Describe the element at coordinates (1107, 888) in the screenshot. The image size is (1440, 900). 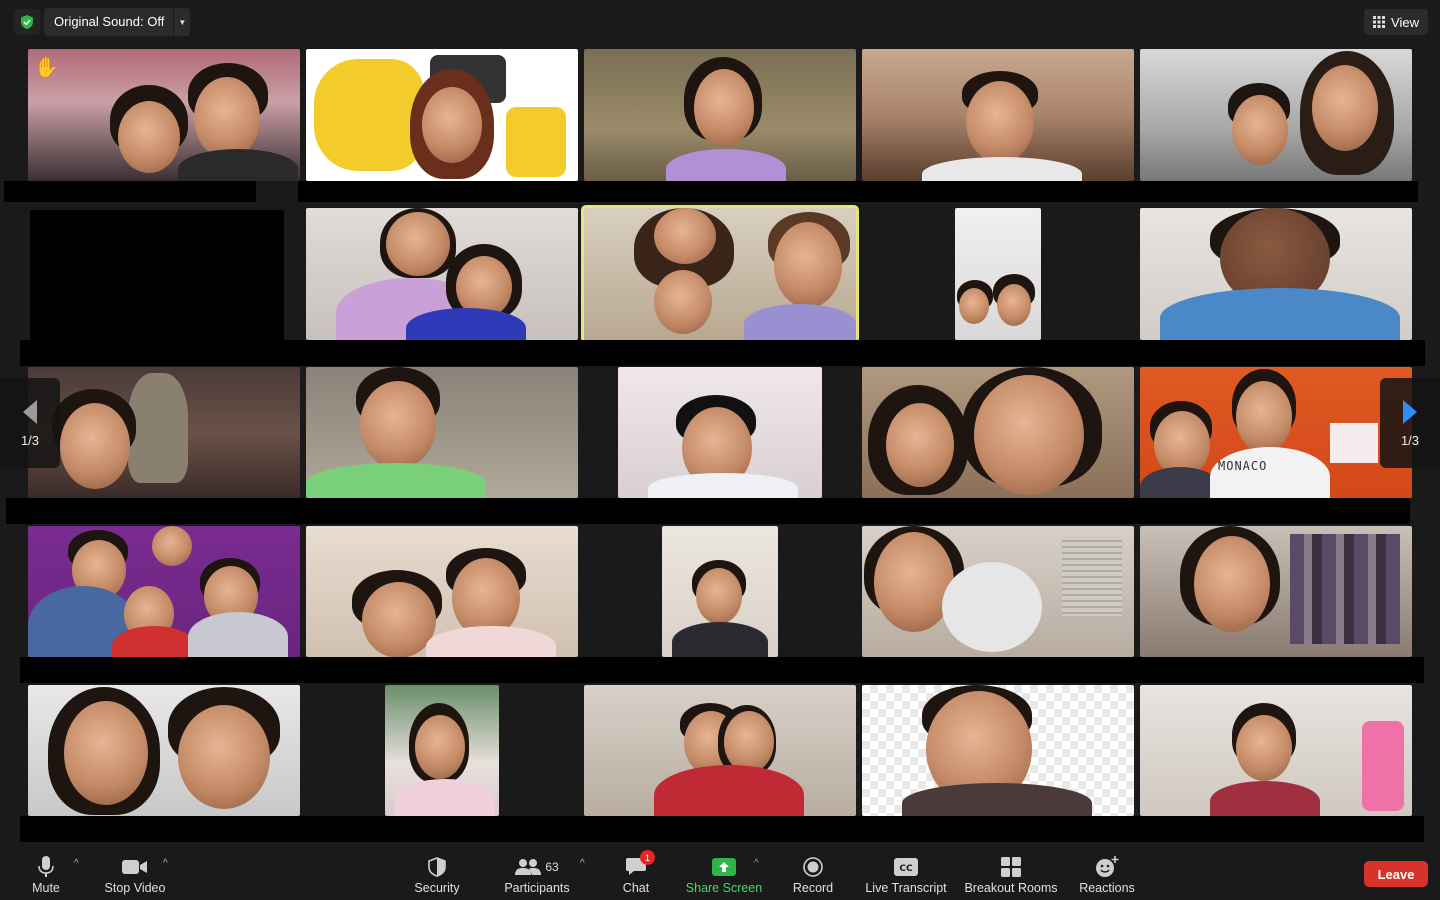
I see `reactions-label: Reactions` at that location.